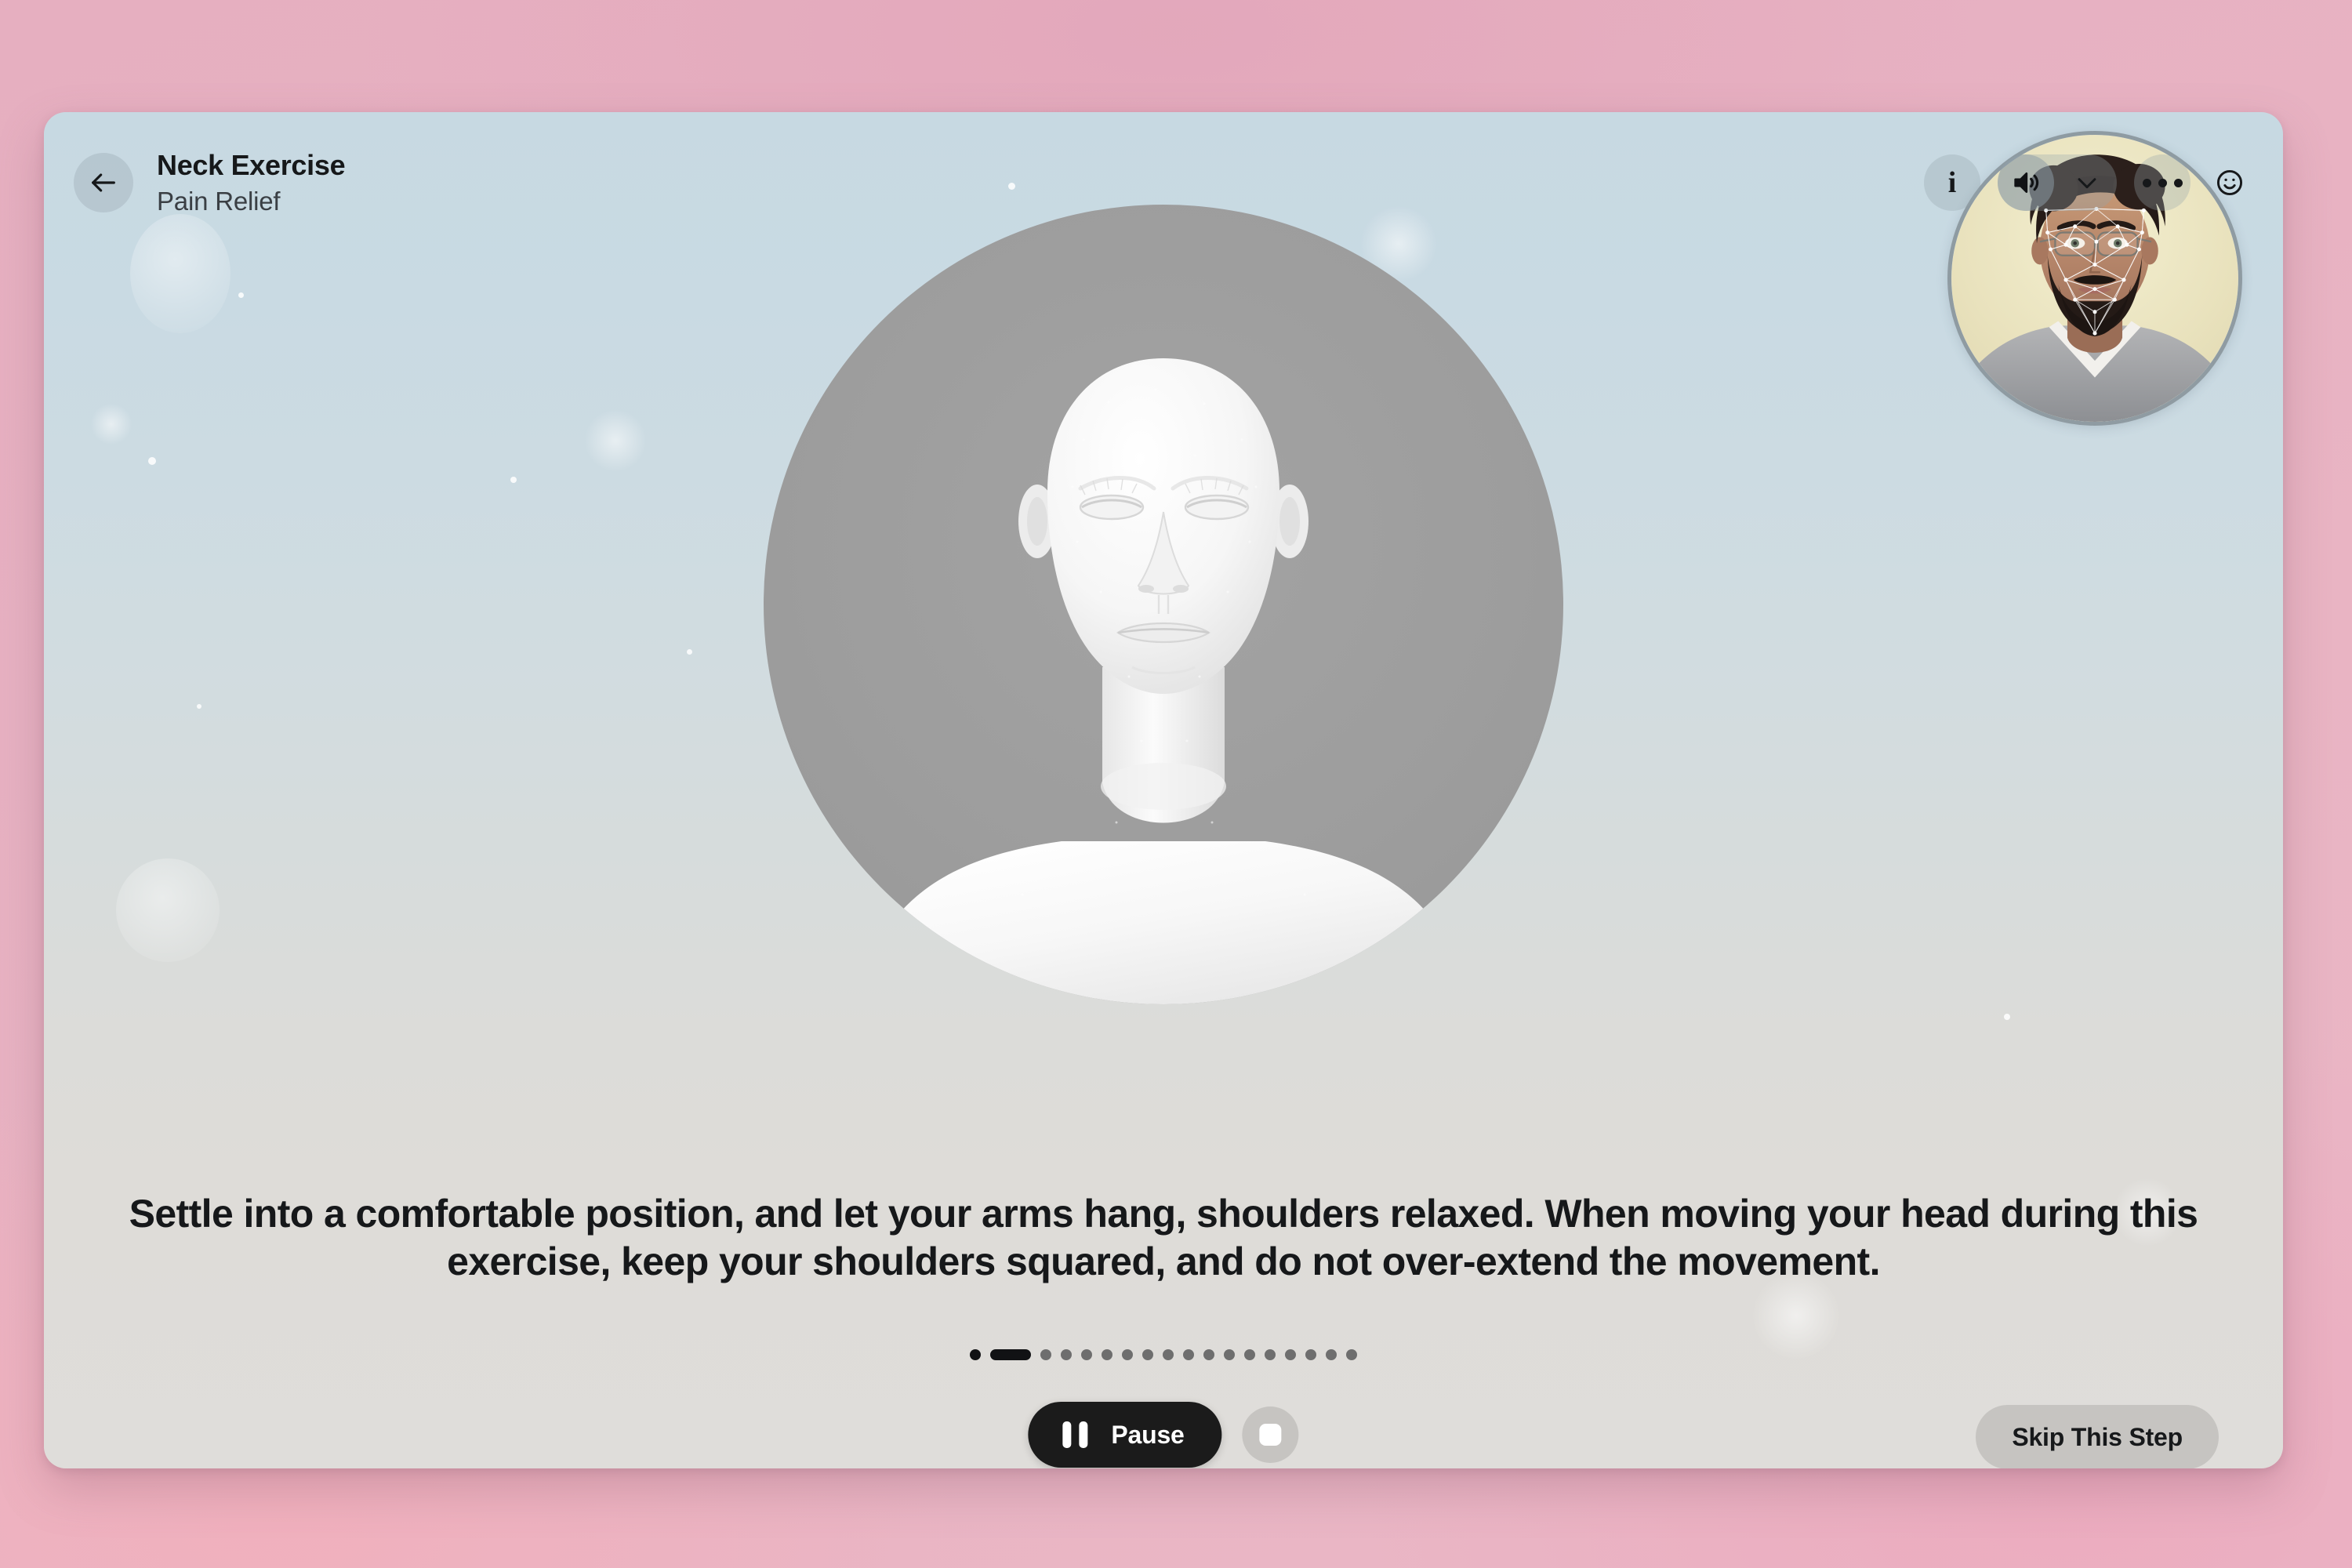 Image resolution: width=2352 pixels, height=1568 pixels. I want to click on chevron-down-icon, so click(2087, 183).